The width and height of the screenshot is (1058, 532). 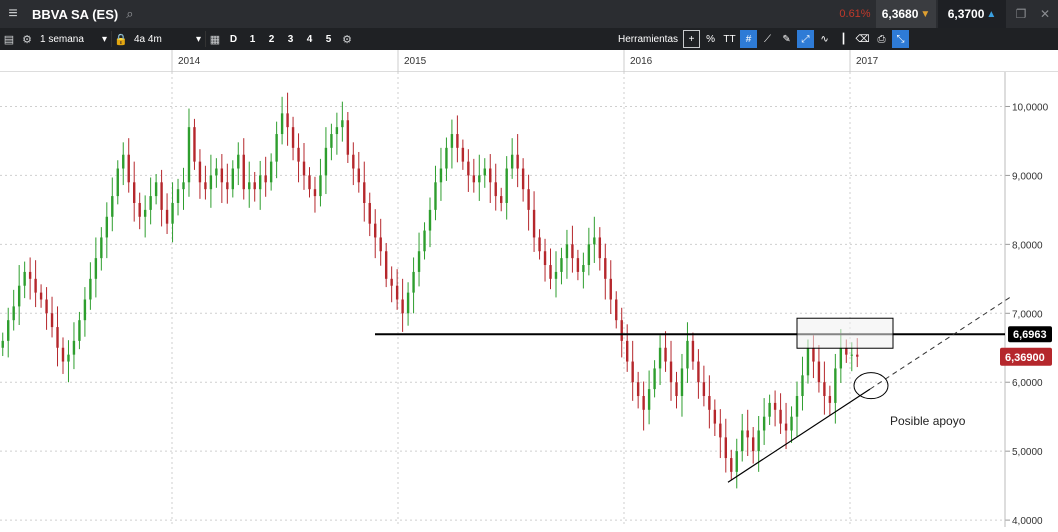 I want to click on period-4-button: 4, so click(x=309, y=39).